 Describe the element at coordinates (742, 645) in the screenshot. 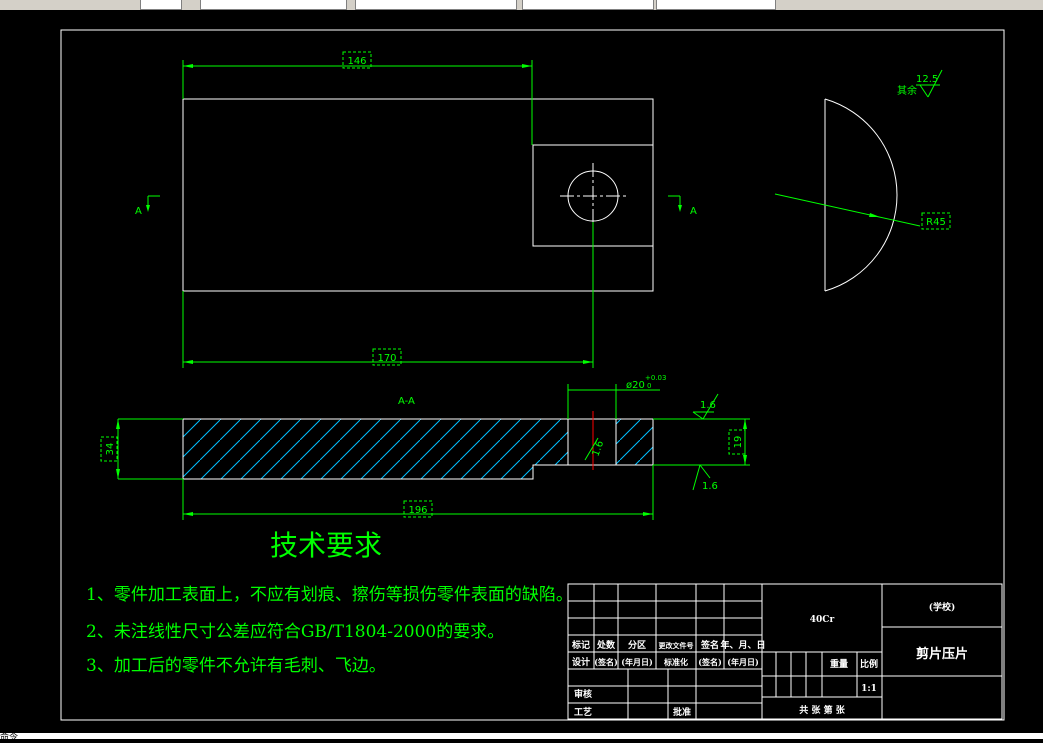

I see `header-date: 年、月、日` at that location.